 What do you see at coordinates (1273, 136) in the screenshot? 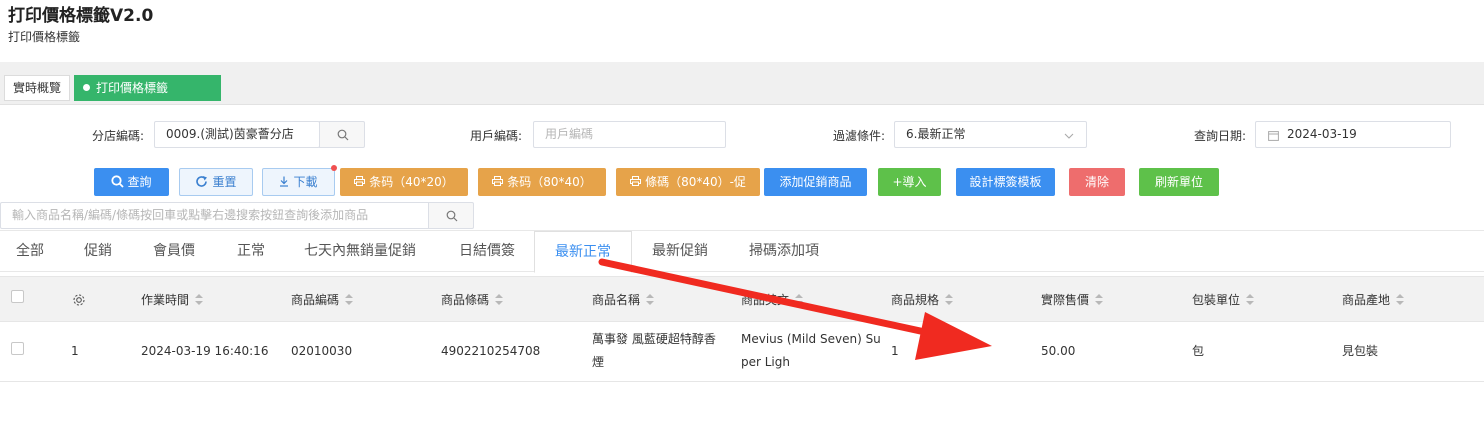
I see `calendar-icon` at bounding box center [1273, 136].